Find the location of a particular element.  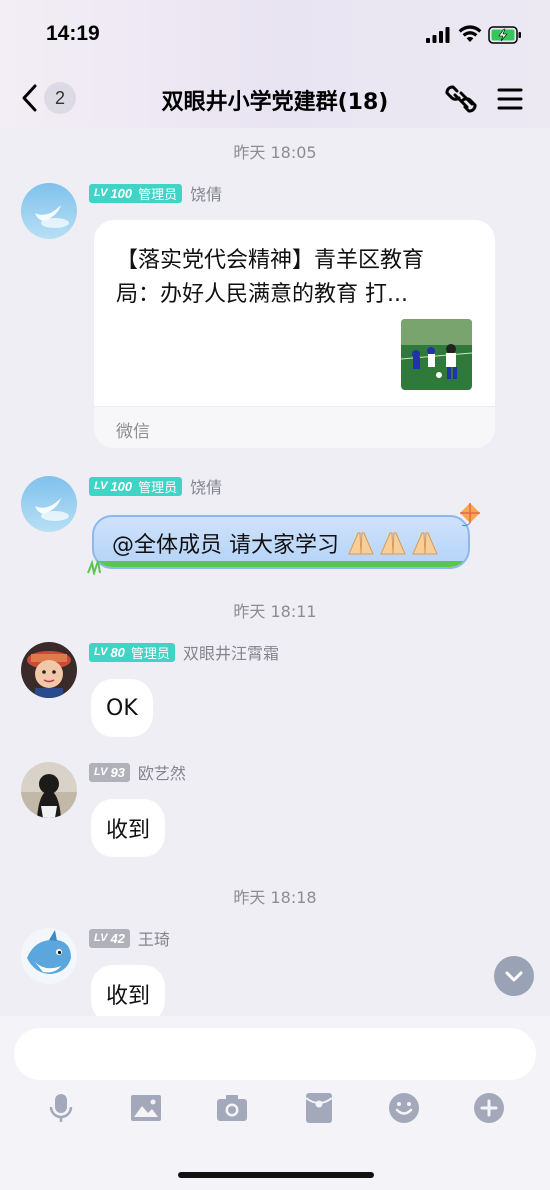

grass-sprig-icon is located at coordinates (94, 567).